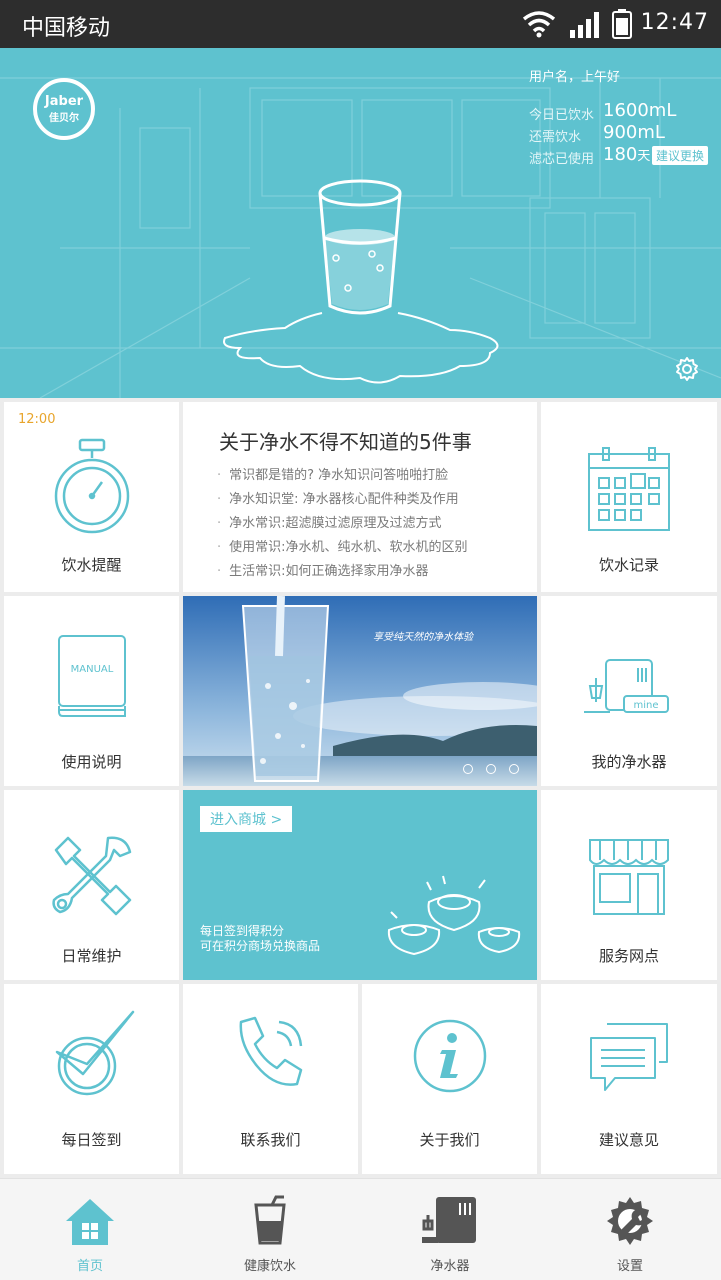 The image size is (721, 1280). What do you see at coordinates (360, 24) in the screenshot?
I see `status-bar: 中国移动 12:47` at bounding box center [360, 24].